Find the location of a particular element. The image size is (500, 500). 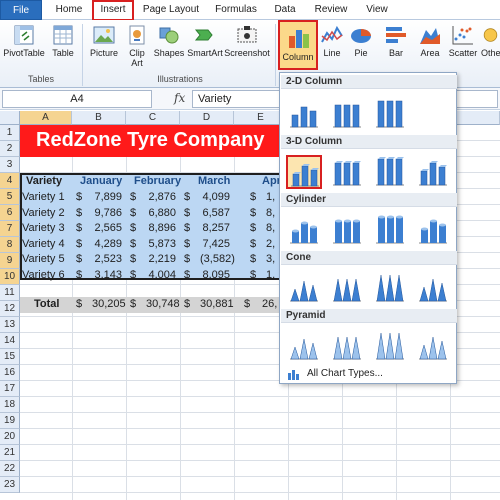

row-header-22: 22 is located at coordinates (10, 469).